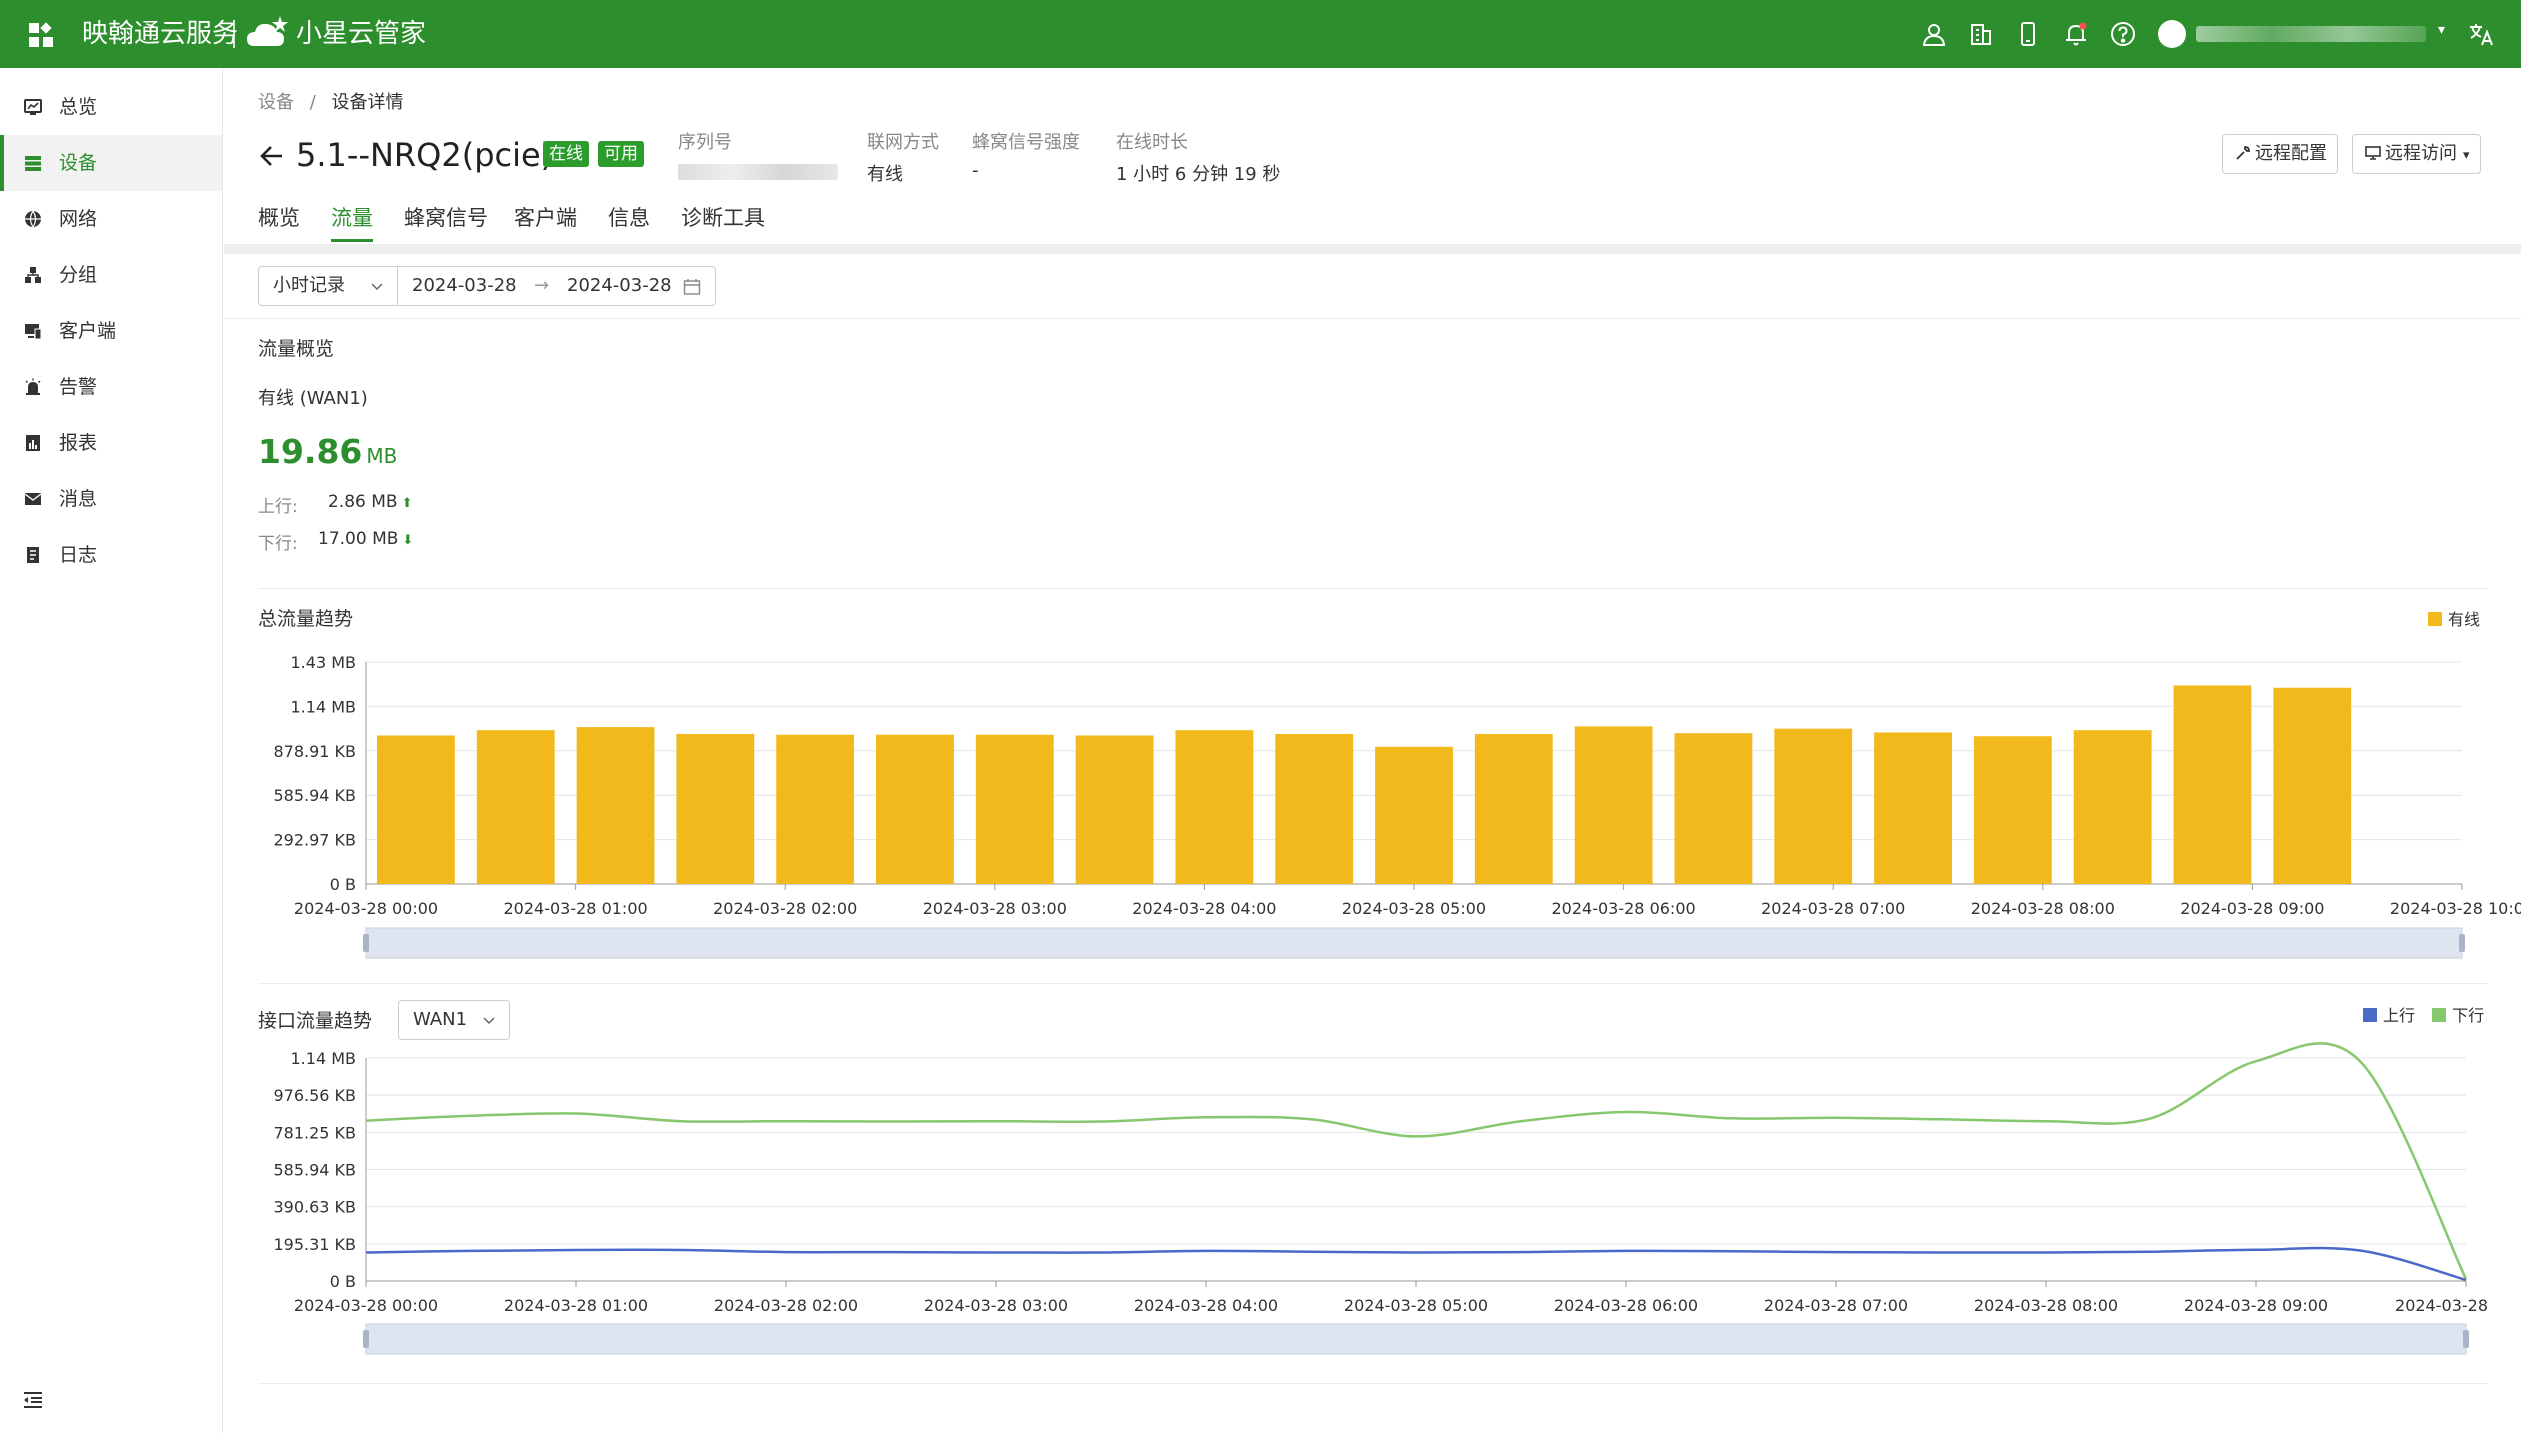  What do you see at coordinates (111, 387) in the screenshot?
I see `sidebar-item-alarm: 告警` at bounding box center [111, 387].